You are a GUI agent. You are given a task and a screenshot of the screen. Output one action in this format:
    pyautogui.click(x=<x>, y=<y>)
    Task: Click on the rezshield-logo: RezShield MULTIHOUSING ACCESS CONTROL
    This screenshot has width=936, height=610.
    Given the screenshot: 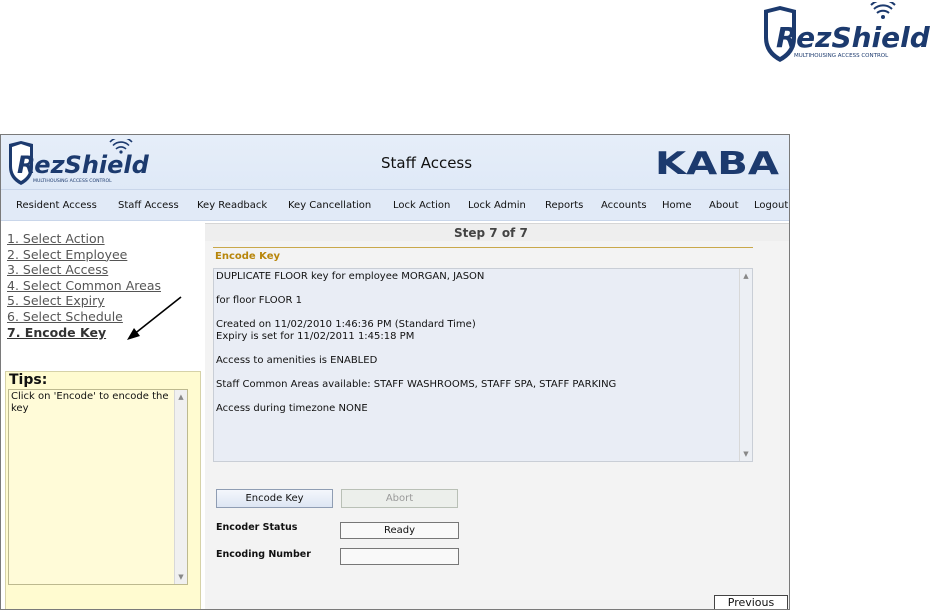 What is the action you would take?
    pyautogui.click(x=89, y=163)
    